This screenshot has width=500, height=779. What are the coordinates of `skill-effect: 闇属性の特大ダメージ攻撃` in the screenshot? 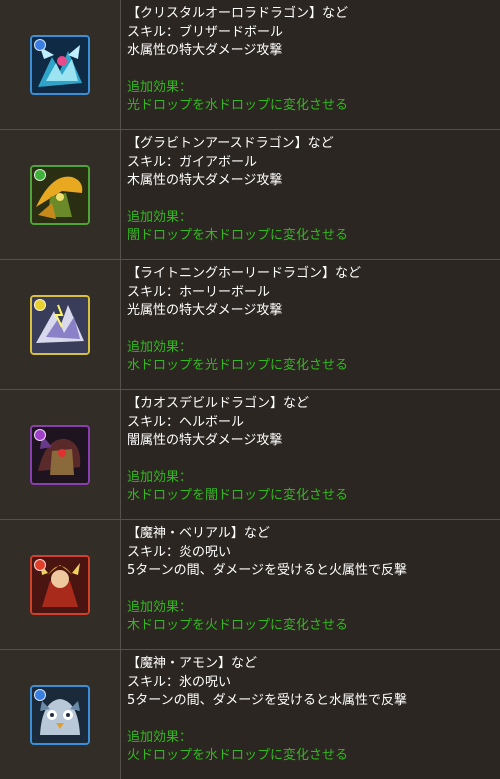 It's located at (310, 441).